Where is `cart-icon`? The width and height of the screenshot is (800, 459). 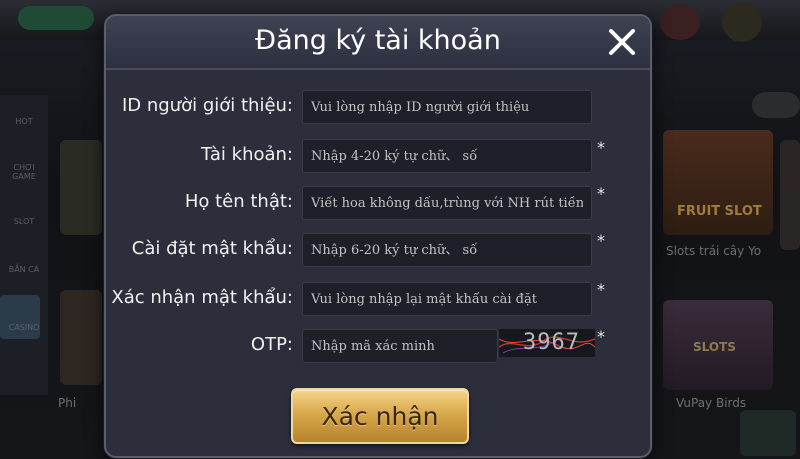 cart-icon is located at coordinates (768, 433).